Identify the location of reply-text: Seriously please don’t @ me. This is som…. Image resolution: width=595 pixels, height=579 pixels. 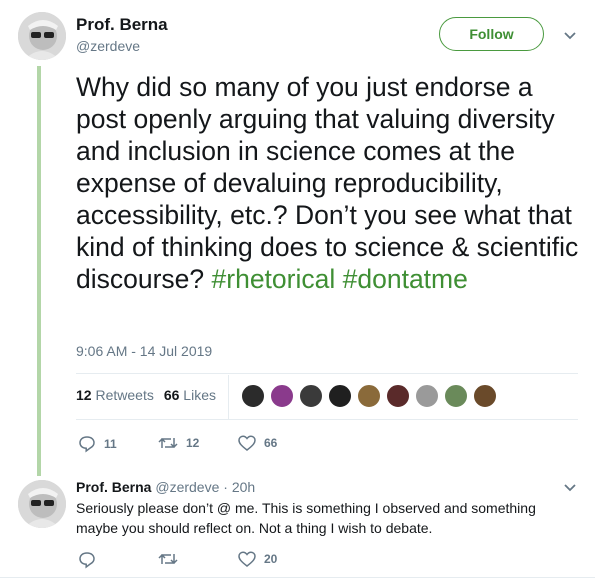
(306, 518).